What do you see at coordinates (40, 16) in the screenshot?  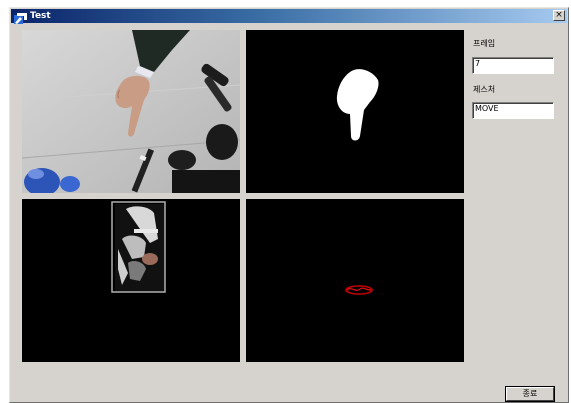 I see `window-title: Test` at bounding box center [40, 16].